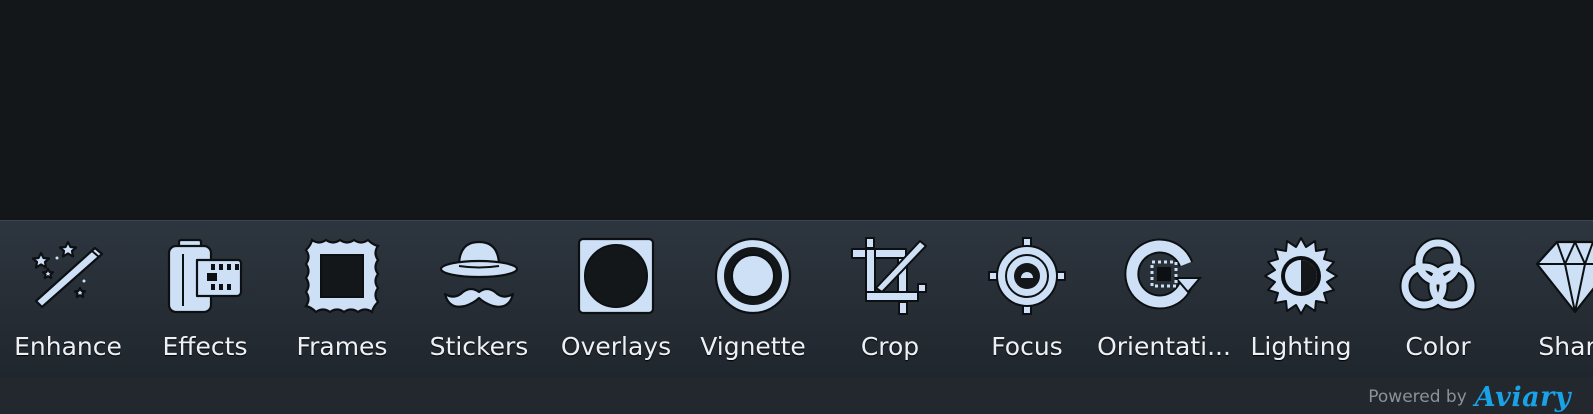  What do you see at coordinates (1469, 397) in the screenshot?
I see `powered-by: Powered by Aviary` at bounding box center [1469, 397].